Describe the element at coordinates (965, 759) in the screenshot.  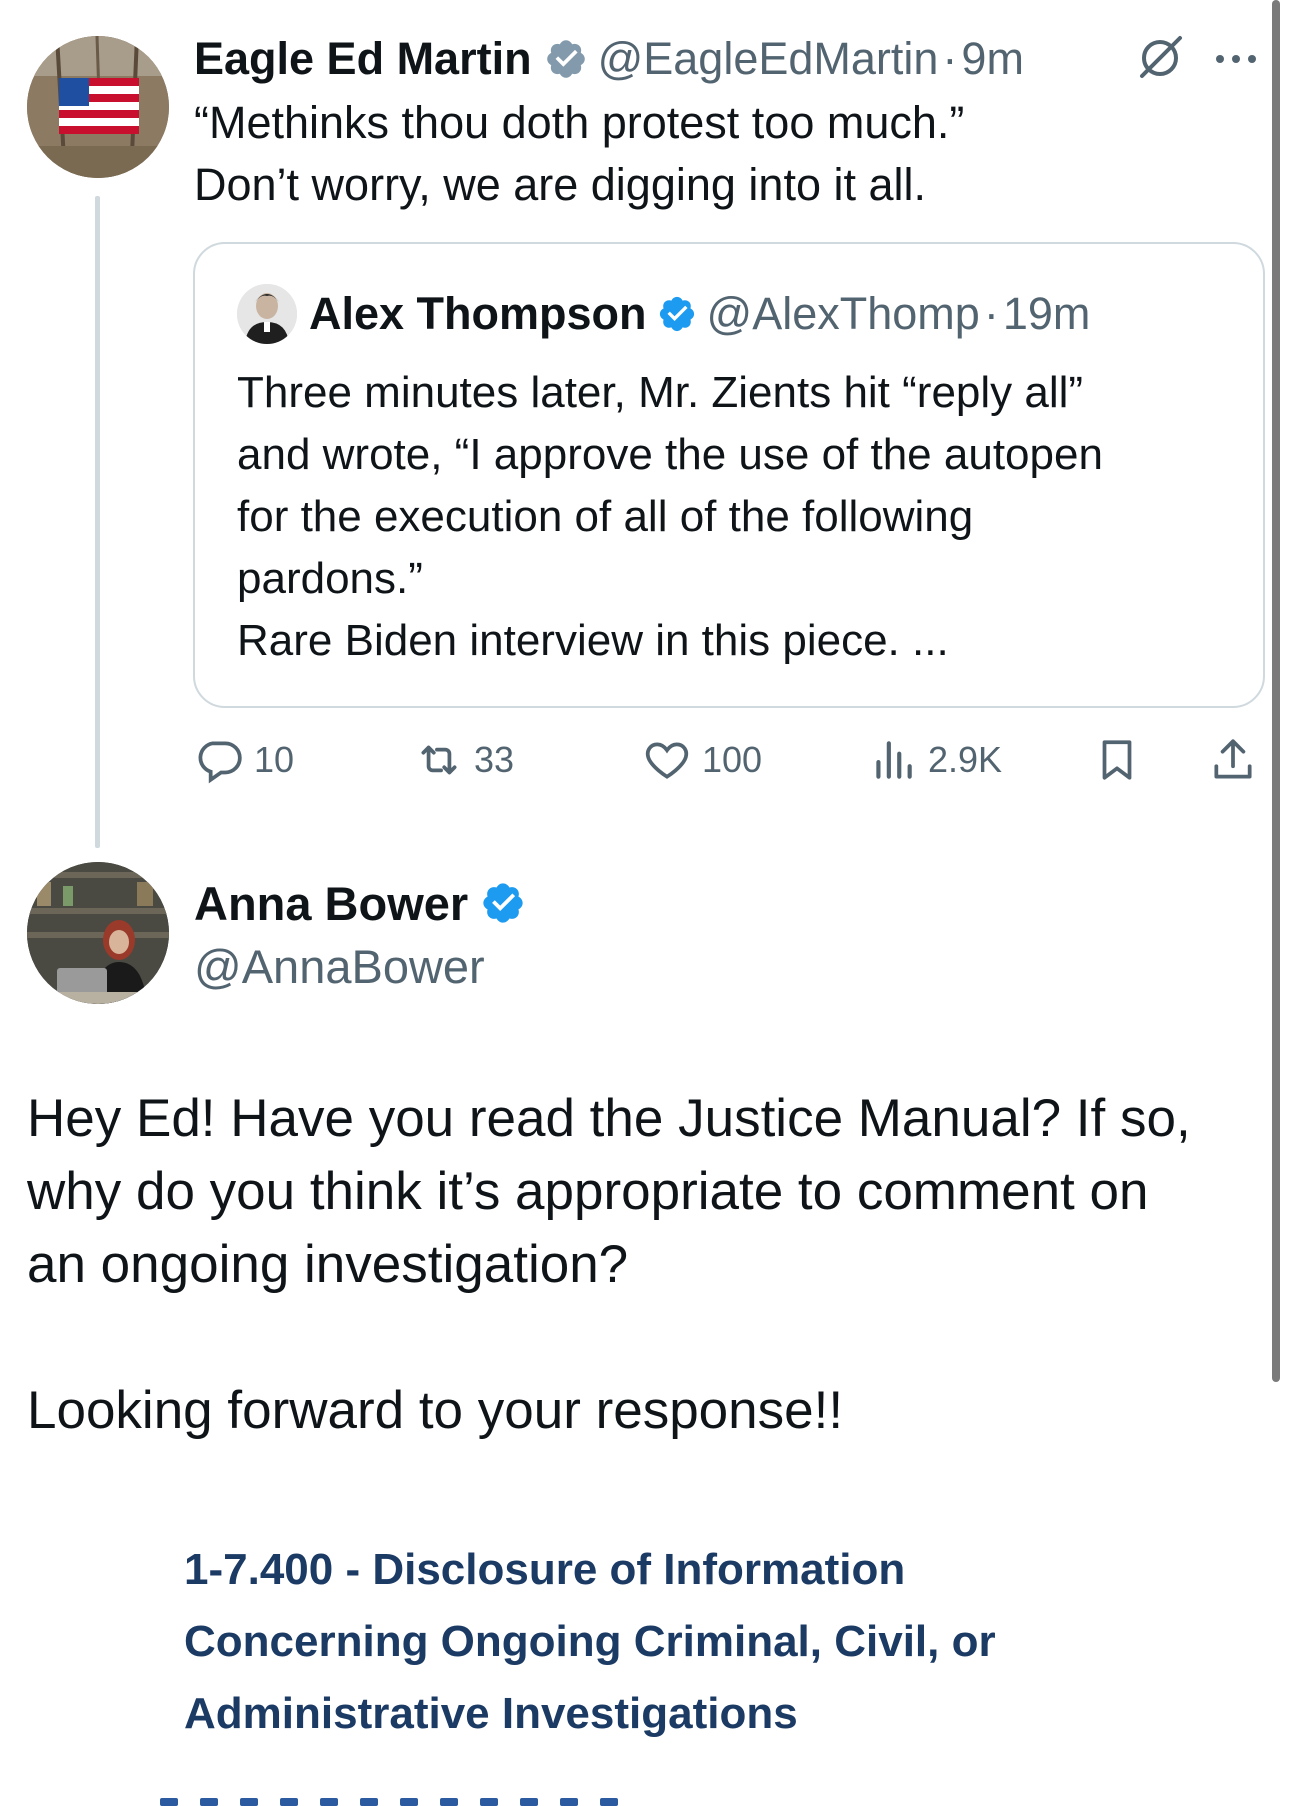
I see `views-count: 2.9K` at that location.